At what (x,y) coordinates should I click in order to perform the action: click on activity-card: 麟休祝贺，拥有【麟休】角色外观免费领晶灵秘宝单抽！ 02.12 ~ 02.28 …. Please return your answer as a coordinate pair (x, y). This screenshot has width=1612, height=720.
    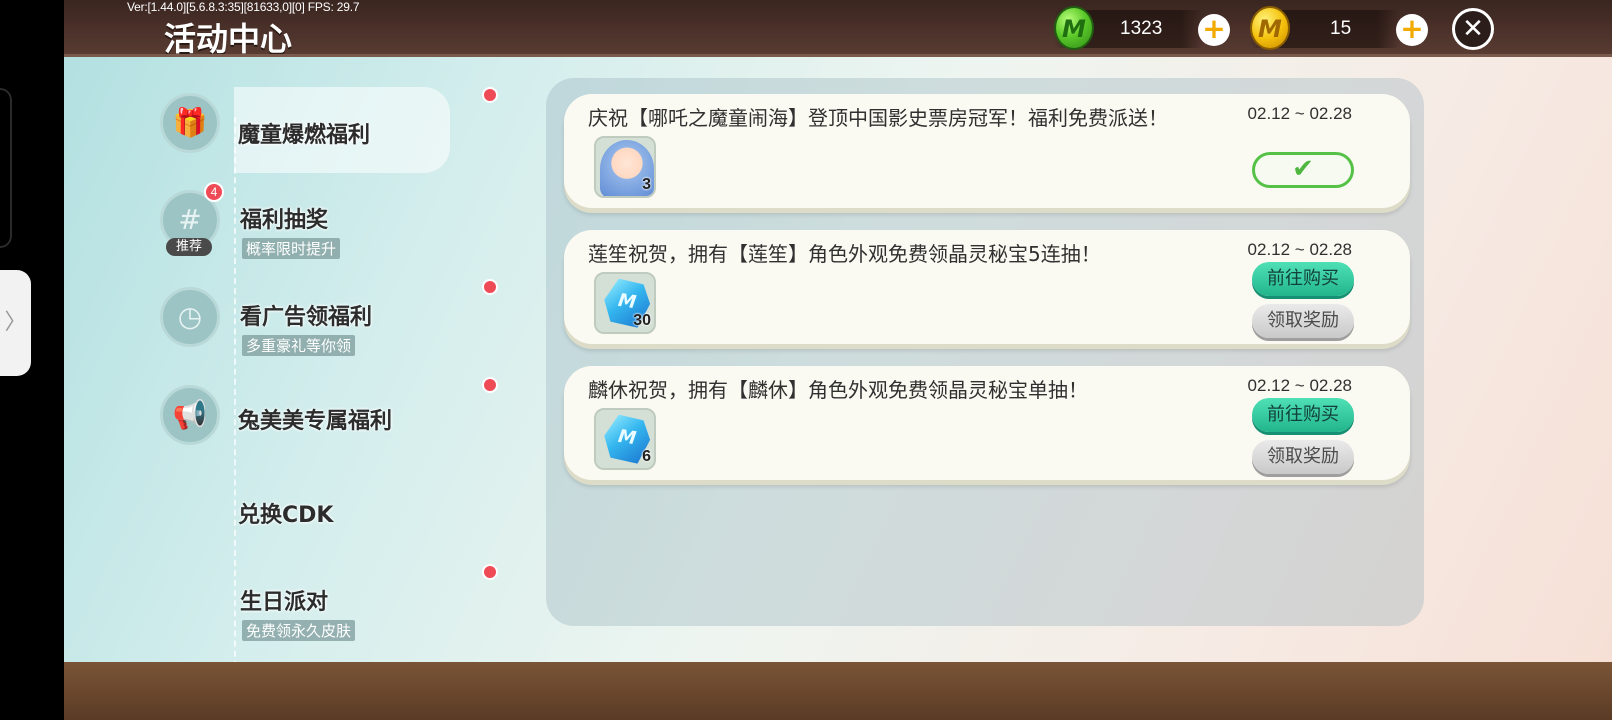
    Looking at the image, I should click on (987, 423).